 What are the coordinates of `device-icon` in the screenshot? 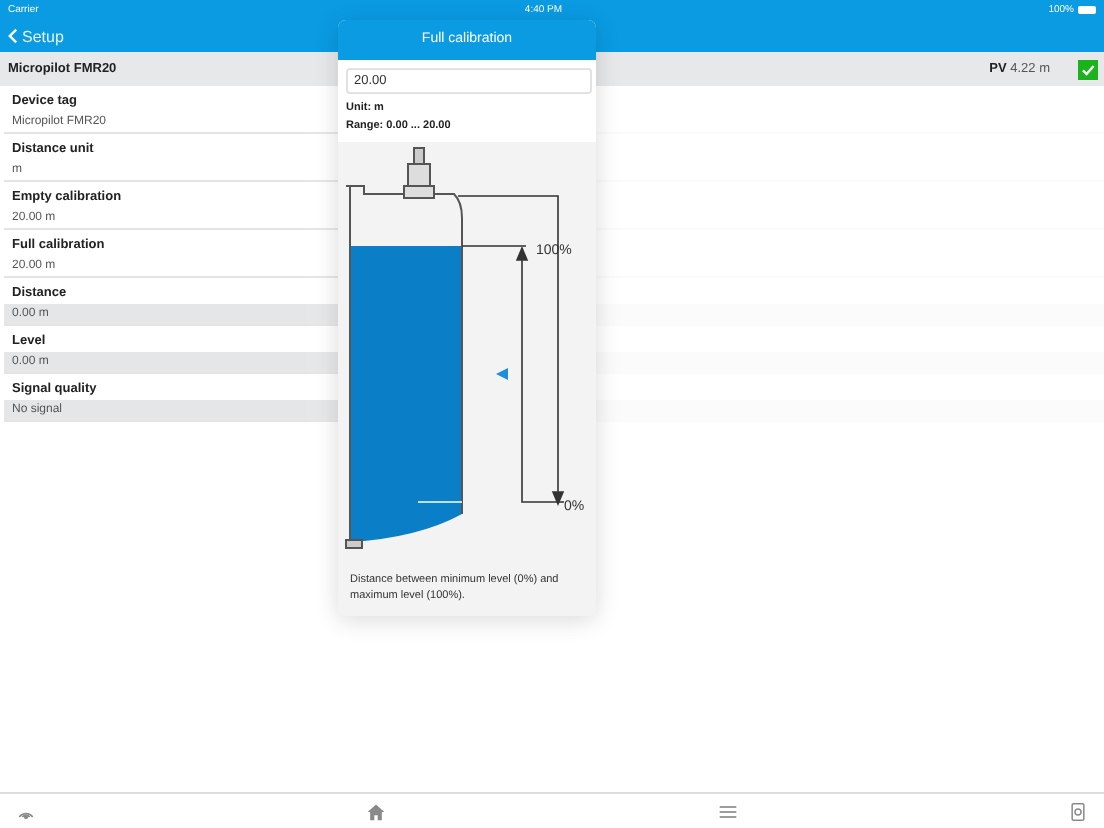 It's located at (1077, 811).